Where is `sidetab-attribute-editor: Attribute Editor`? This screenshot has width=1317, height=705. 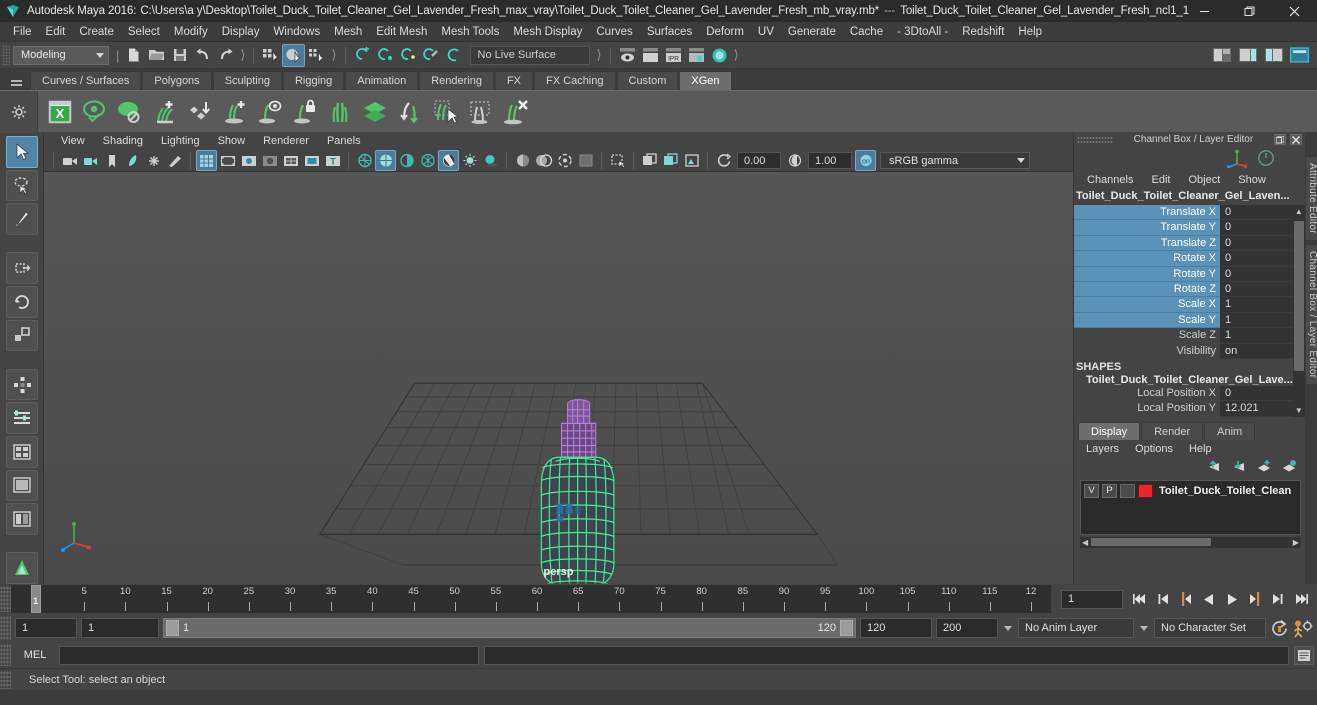 sidetab-attribute-editor: Attribute Editor is located at coordinates (1310, 198).